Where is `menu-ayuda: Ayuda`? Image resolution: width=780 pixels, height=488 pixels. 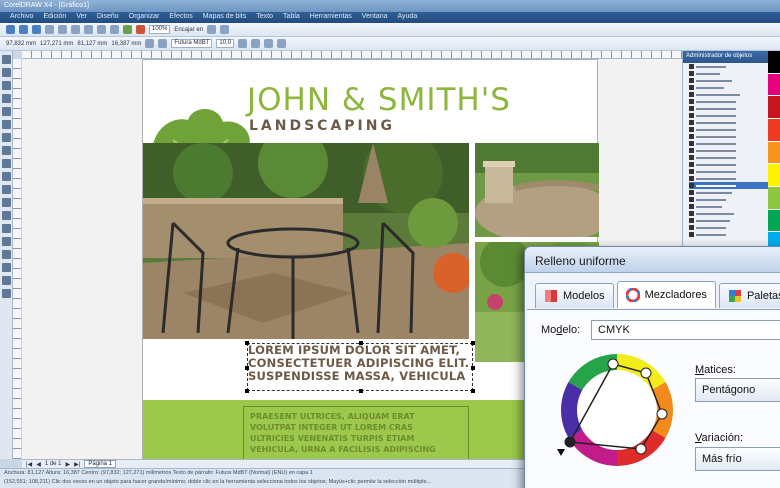
menu-ayuda: Ayuda is located at coordinates (408, 17).